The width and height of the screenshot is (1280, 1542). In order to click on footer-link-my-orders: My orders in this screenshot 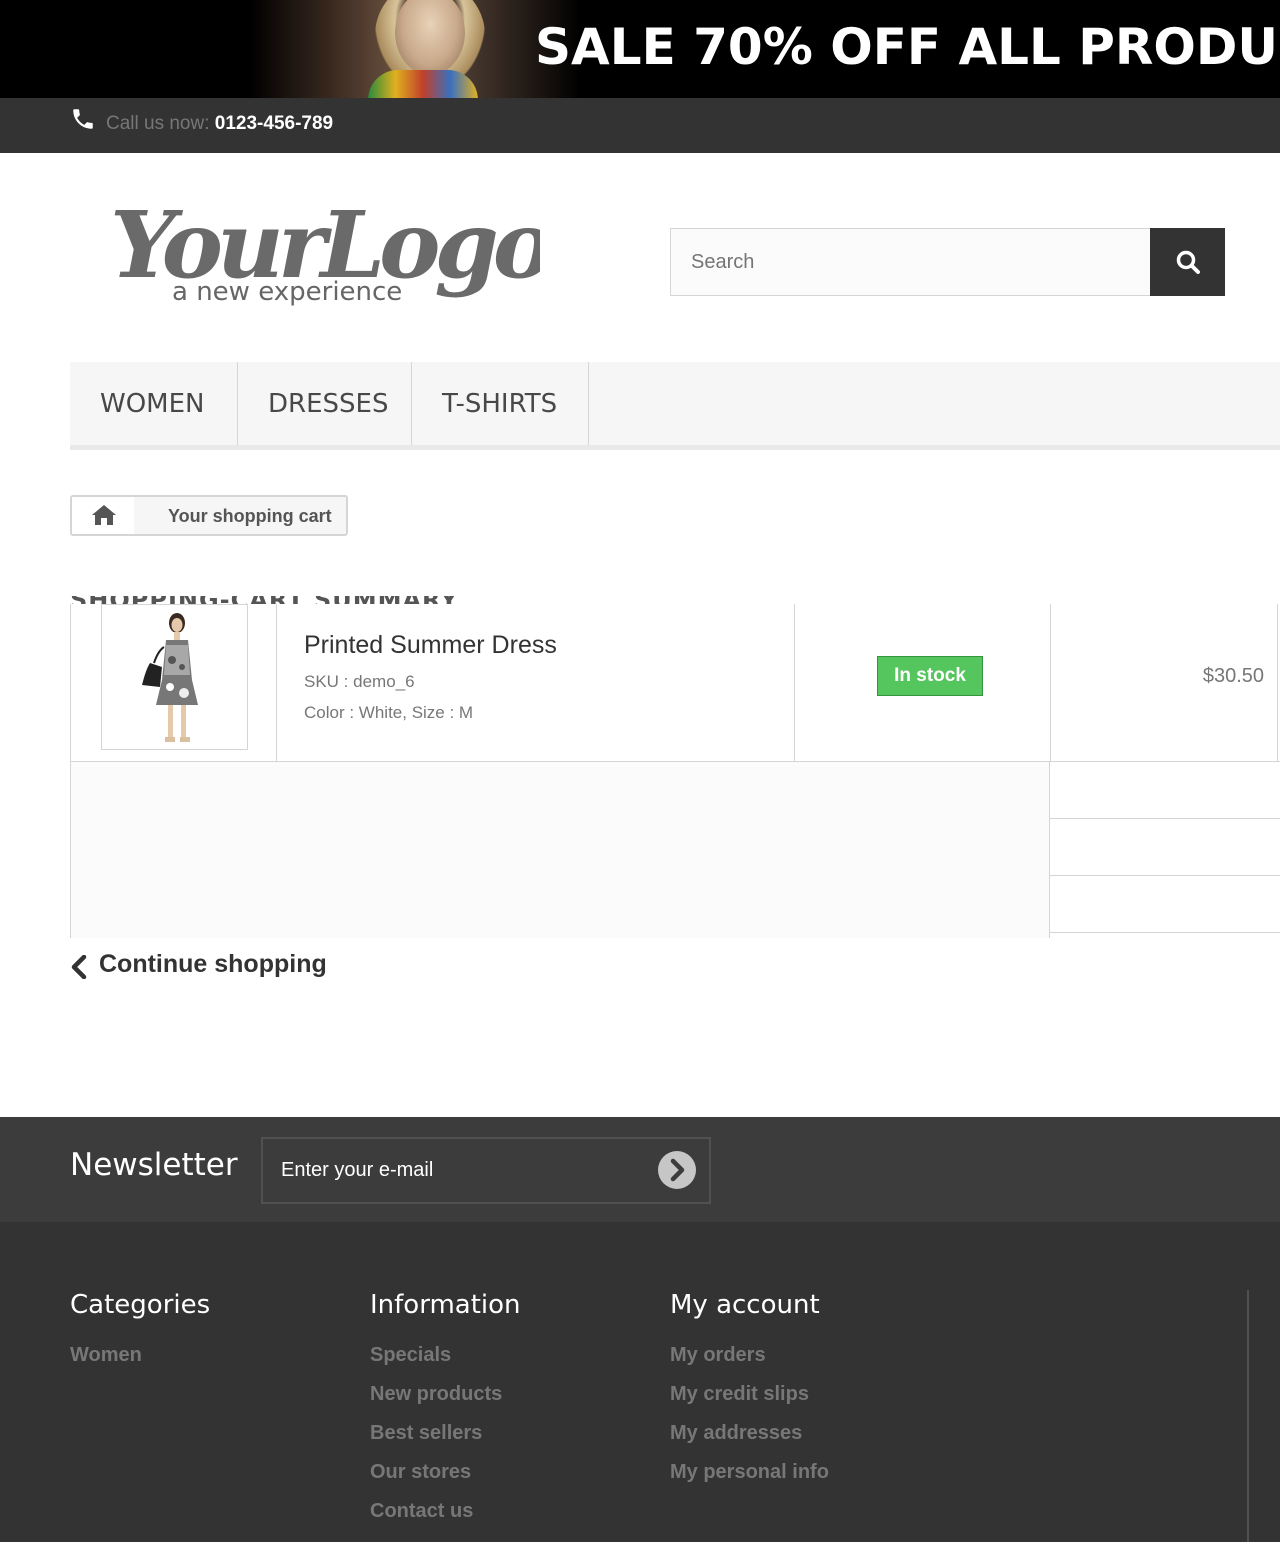, I will do `click(749, 1363)`.